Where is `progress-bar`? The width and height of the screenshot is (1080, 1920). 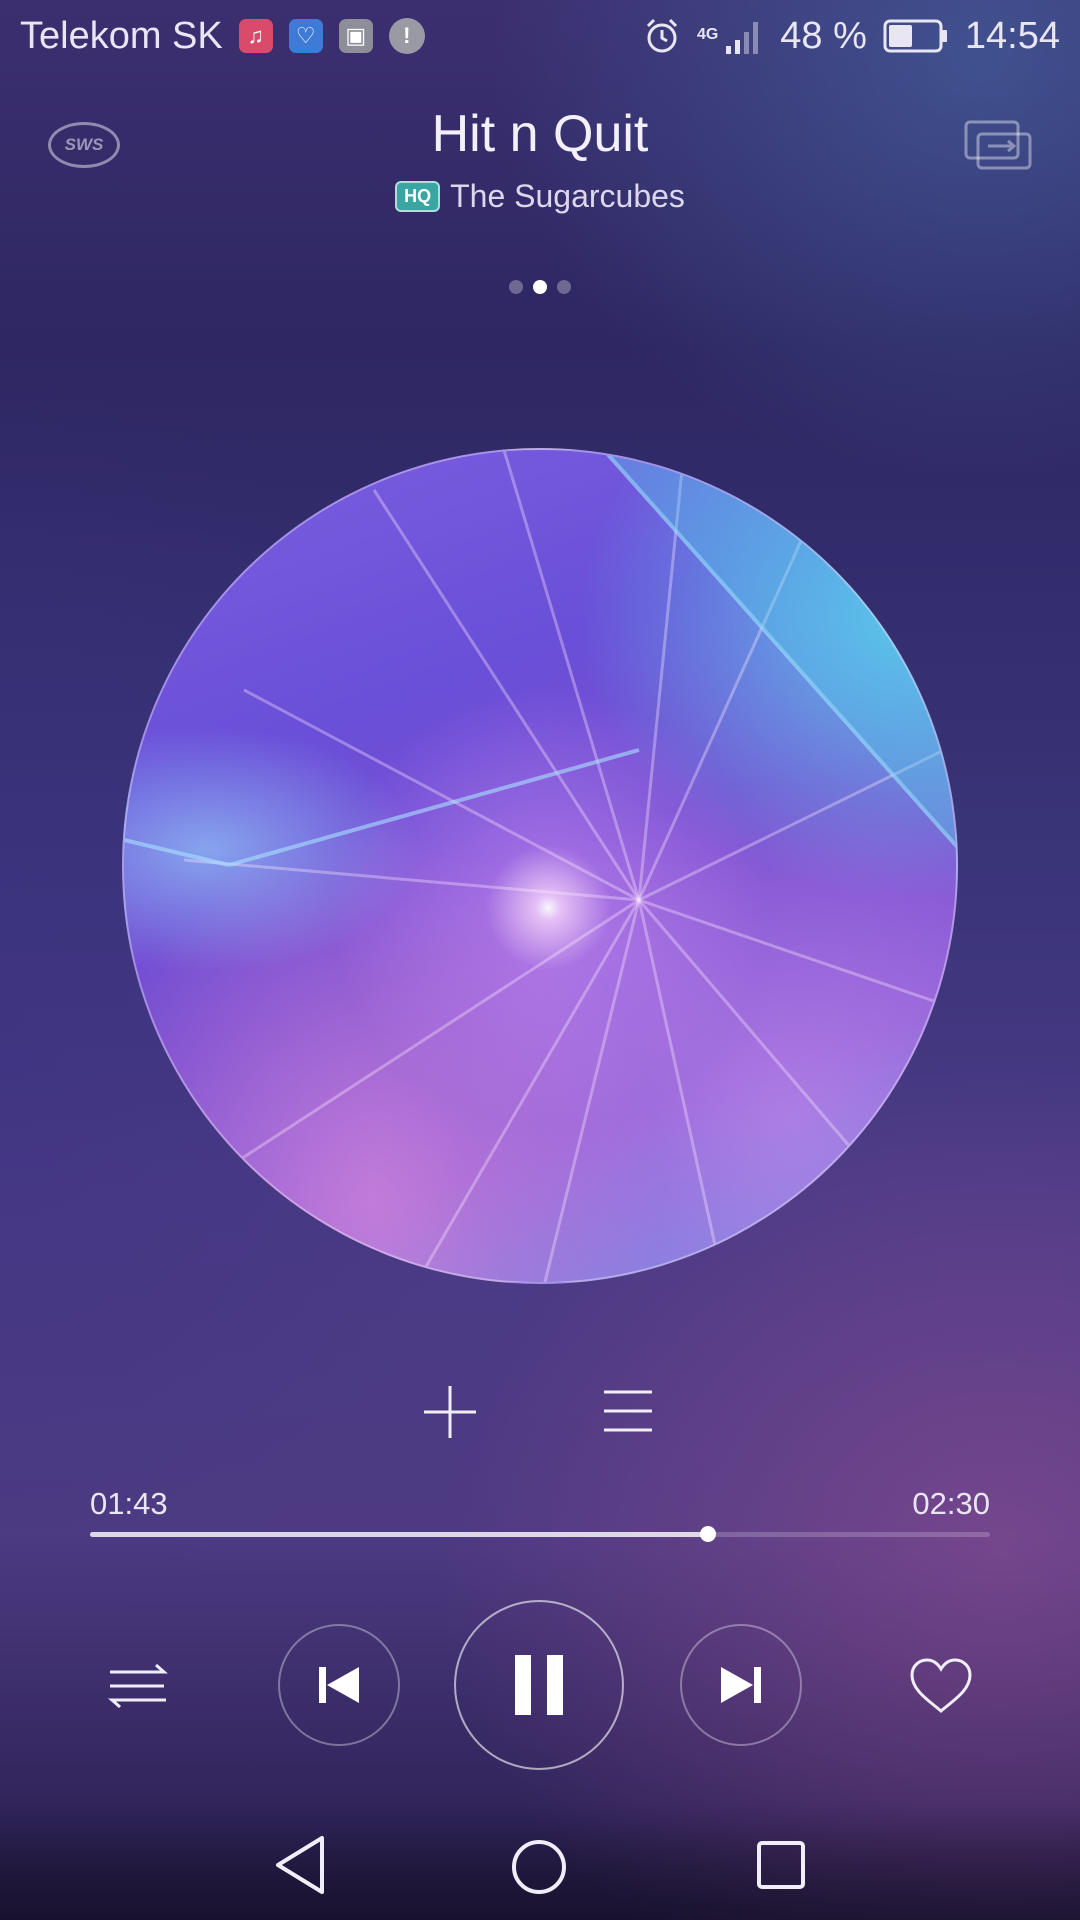
progress-bar is located at coordinates (540, 1534).